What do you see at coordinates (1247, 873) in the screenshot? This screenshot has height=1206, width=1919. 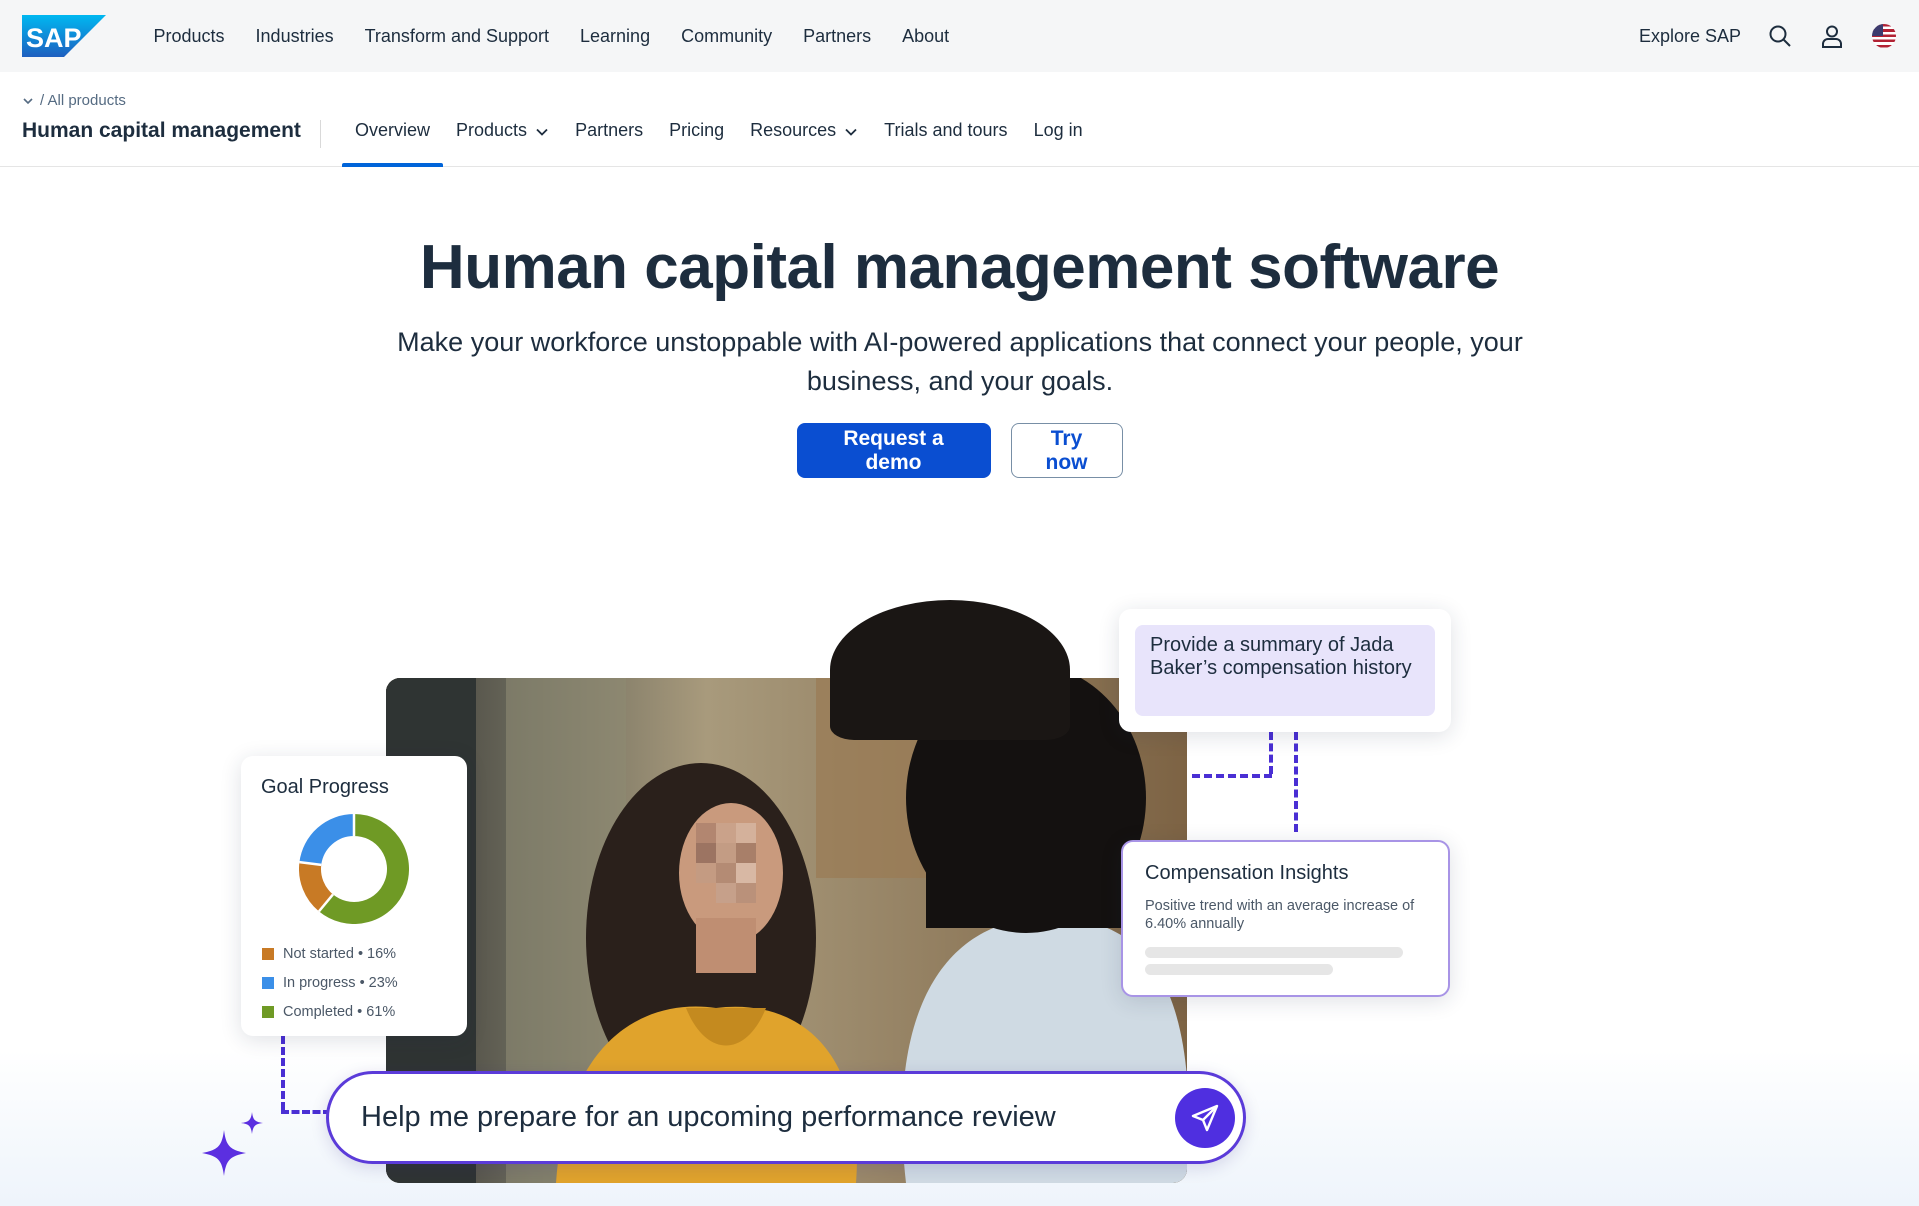 I see `compensation-insights-title: Compensation Insights` at bounding box center [1247, 873].